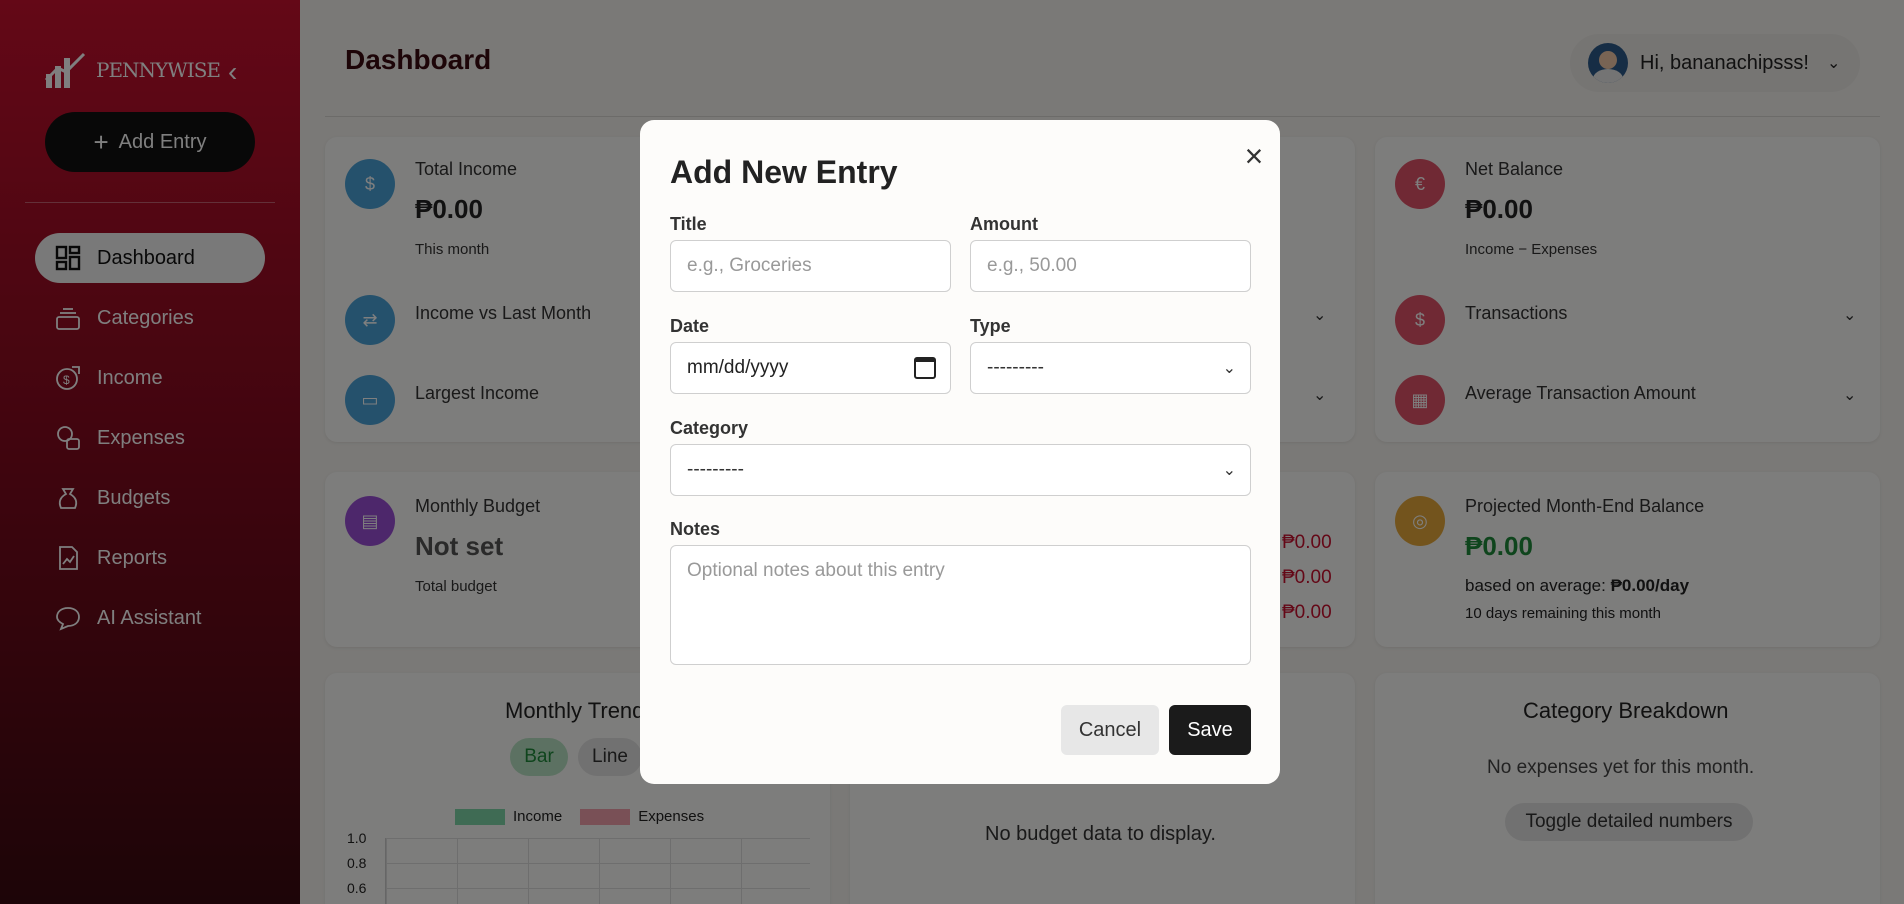 This screenshot has height=904, width=1904. What do you see at coordinates (810, 368) in the screenshot?
I see `date-input: mm/dd/yyyy` at bounding box center [810, 368].